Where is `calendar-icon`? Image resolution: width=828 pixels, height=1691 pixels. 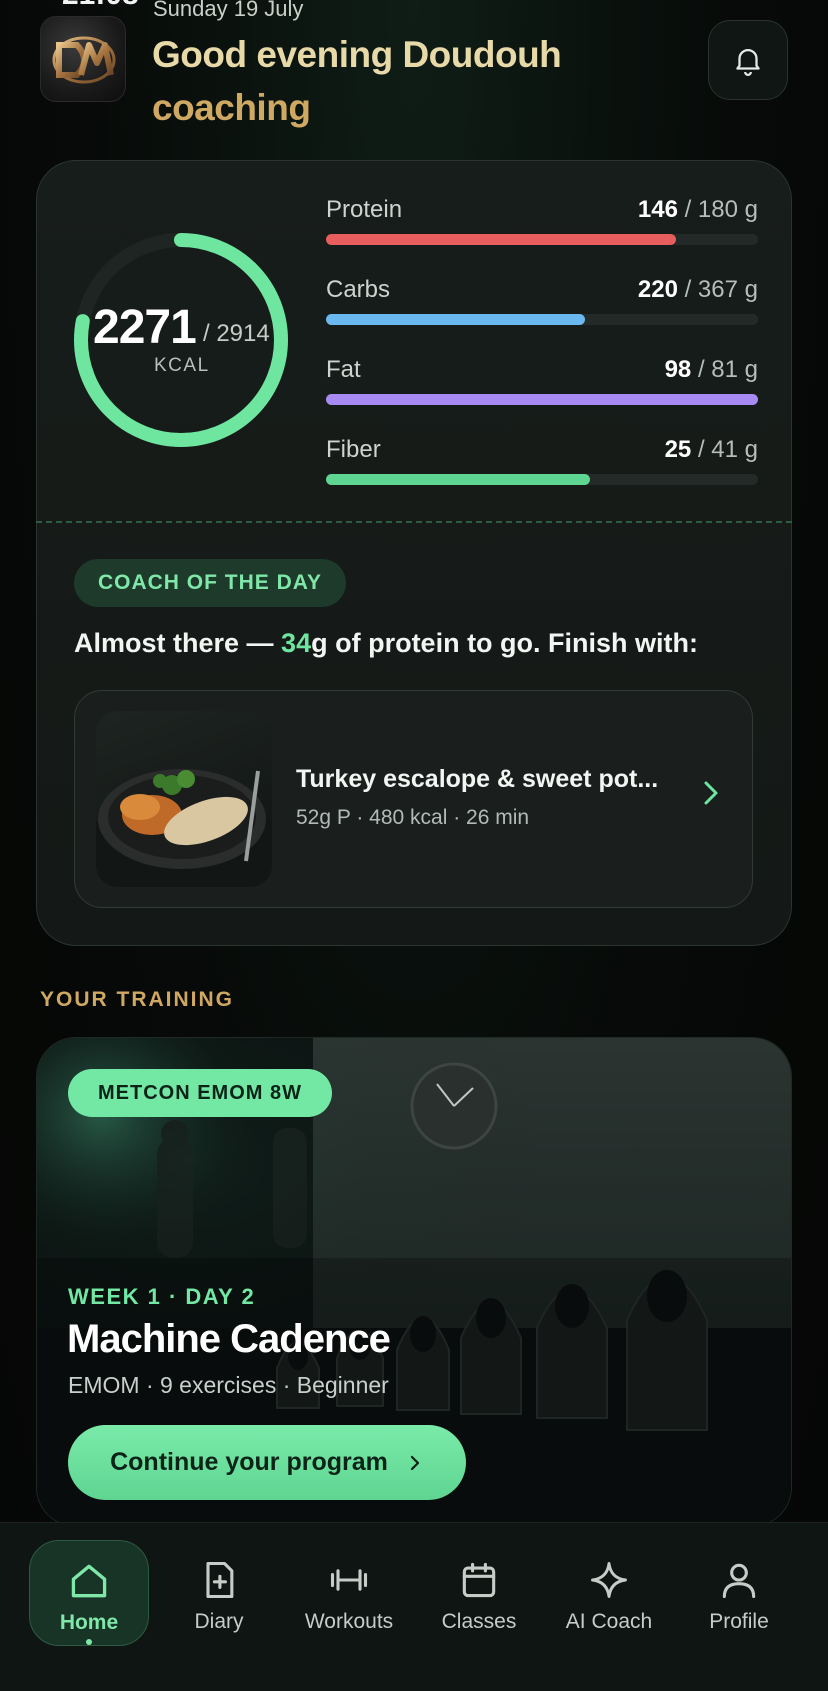
calendar-icon is located at coordinates (479, 1580).